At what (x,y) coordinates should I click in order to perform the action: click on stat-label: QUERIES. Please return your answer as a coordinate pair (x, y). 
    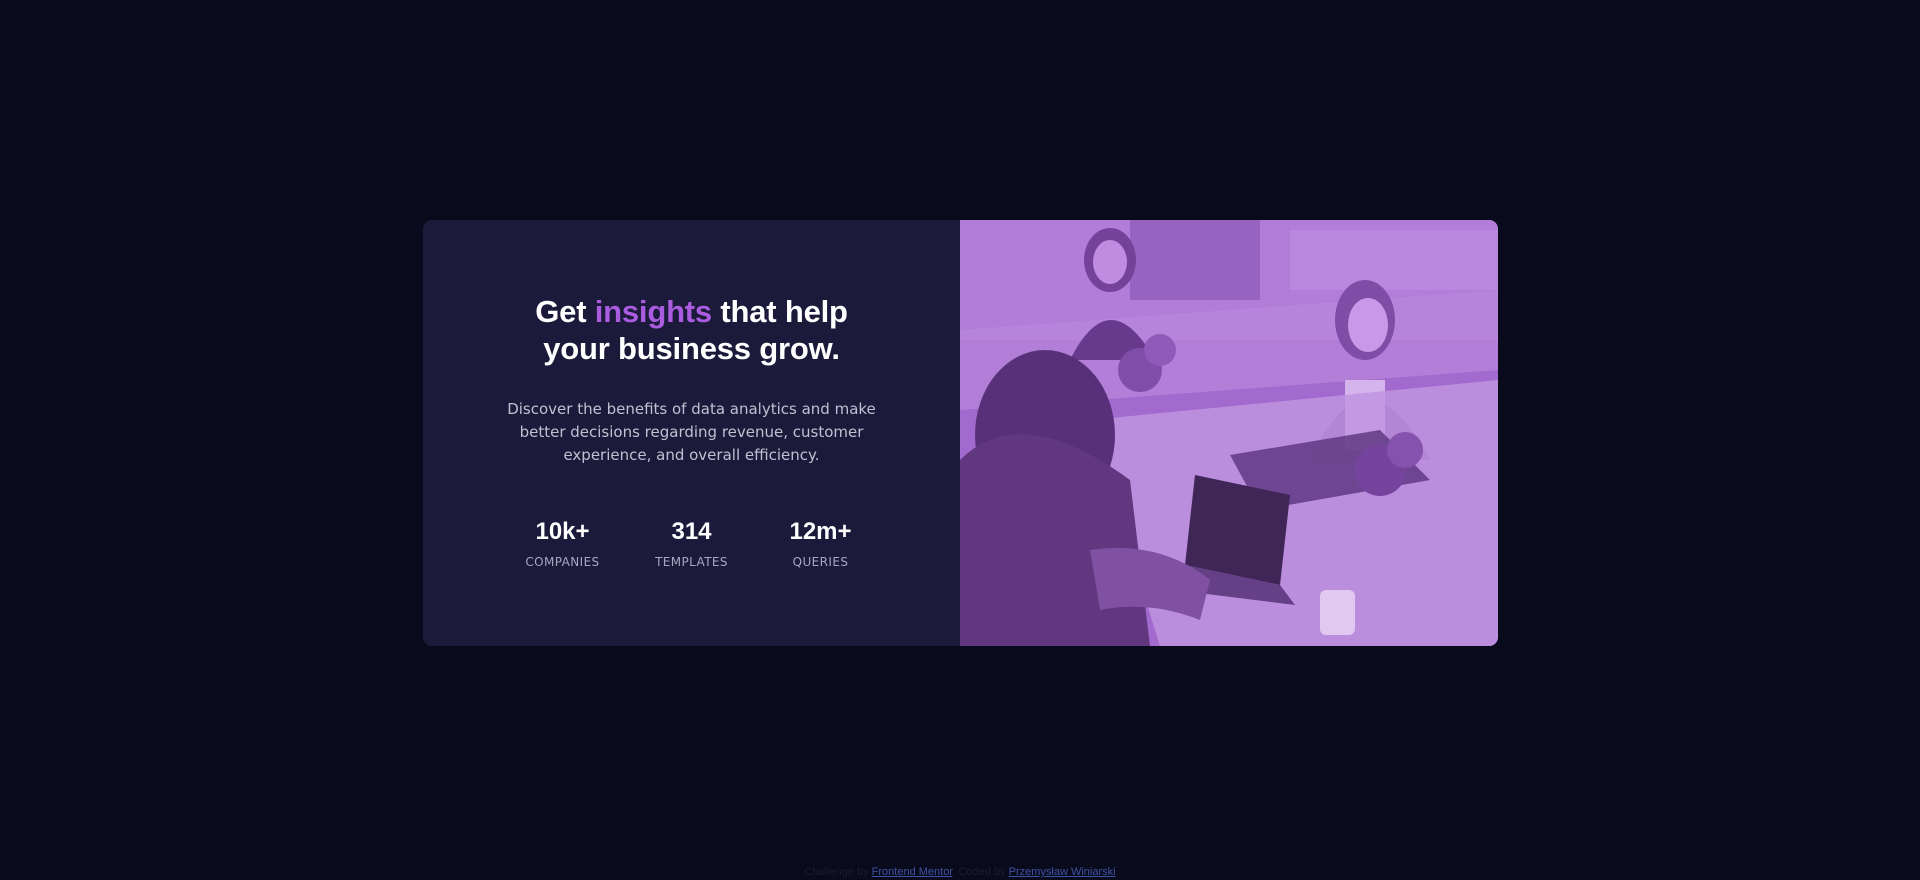
    Looking at the image, I should click on (820, 562).